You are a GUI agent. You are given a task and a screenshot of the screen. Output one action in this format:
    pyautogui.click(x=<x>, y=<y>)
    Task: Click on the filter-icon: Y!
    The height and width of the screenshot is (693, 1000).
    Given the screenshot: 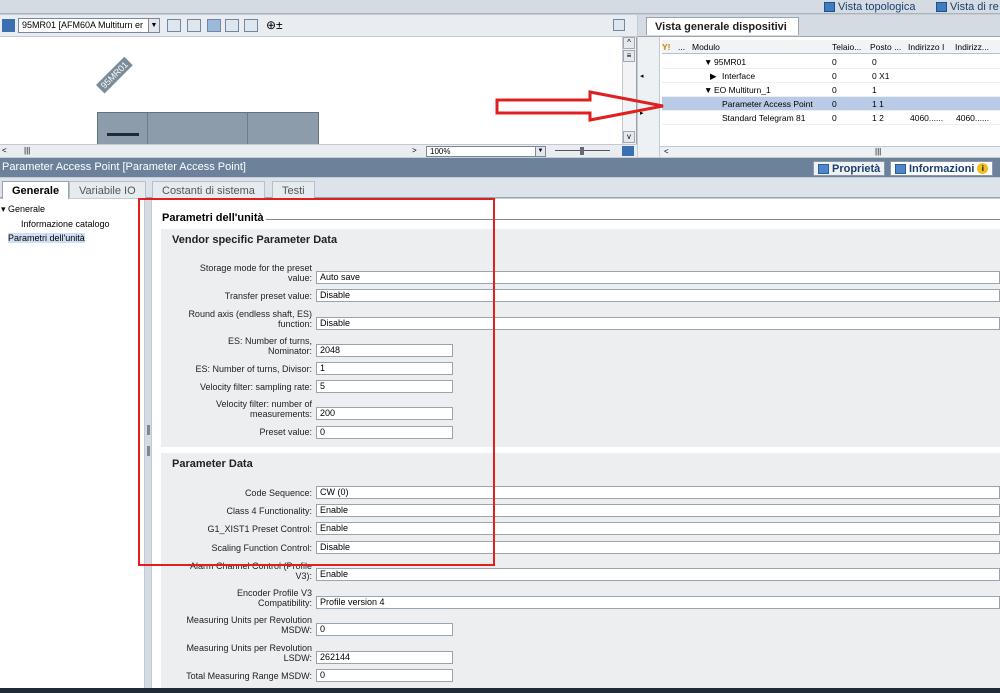 What is the action you would take?
    pyautogui.click(x=666, y=47)
    